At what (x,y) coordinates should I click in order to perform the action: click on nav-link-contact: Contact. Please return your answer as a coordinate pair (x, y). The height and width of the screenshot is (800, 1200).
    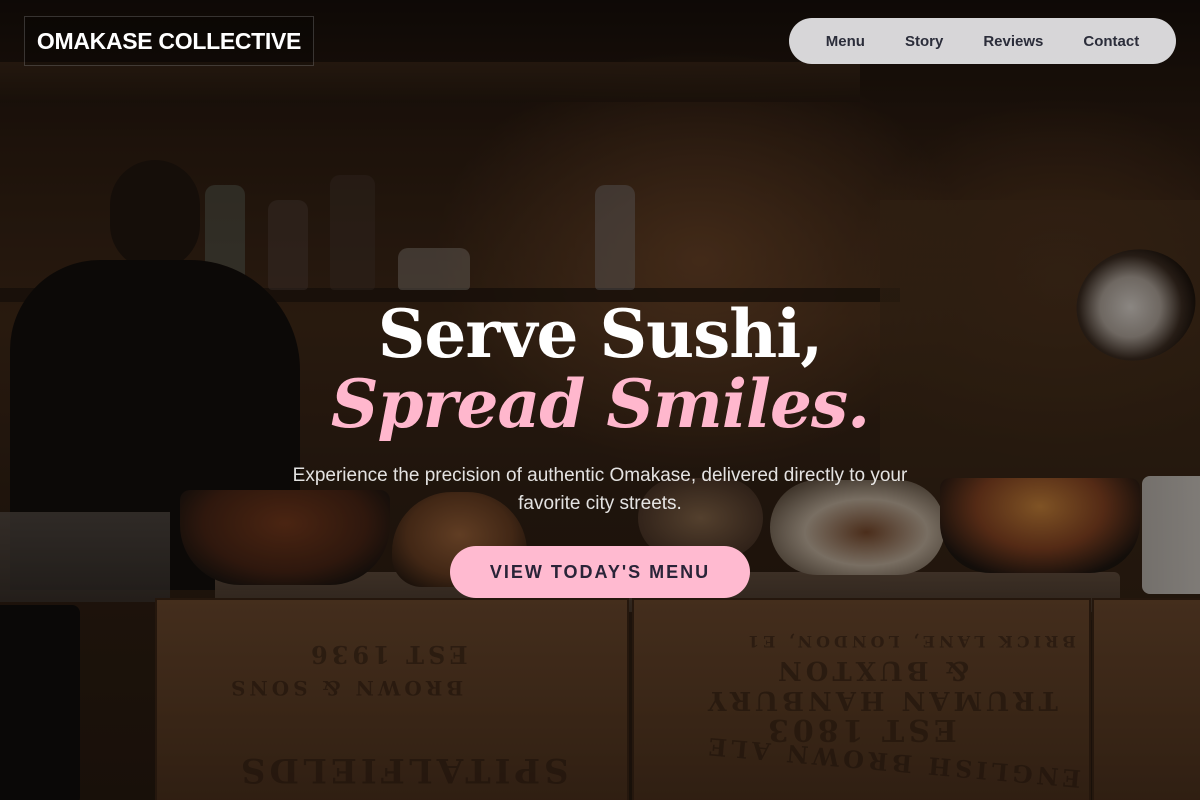
    Looking at the image, I should click on (1111, 41).